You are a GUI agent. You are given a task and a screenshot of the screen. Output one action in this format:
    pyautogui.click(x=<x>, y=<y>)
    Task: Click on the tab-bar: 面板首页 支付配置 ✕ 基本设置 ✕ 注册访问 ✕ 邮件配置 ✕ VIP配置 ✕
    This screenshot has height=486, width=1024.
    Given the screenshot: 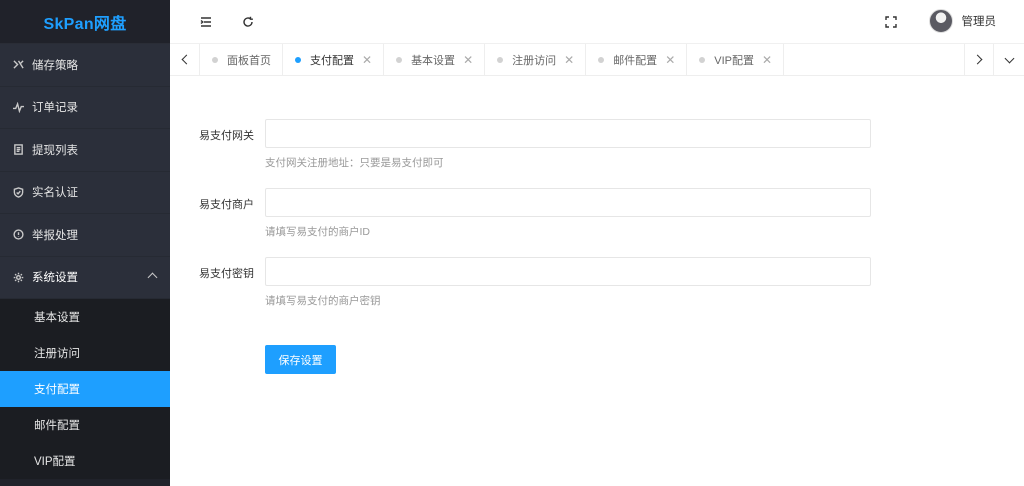 What is the action you would take?
    pyautogui.click(x=597, y=60)
    